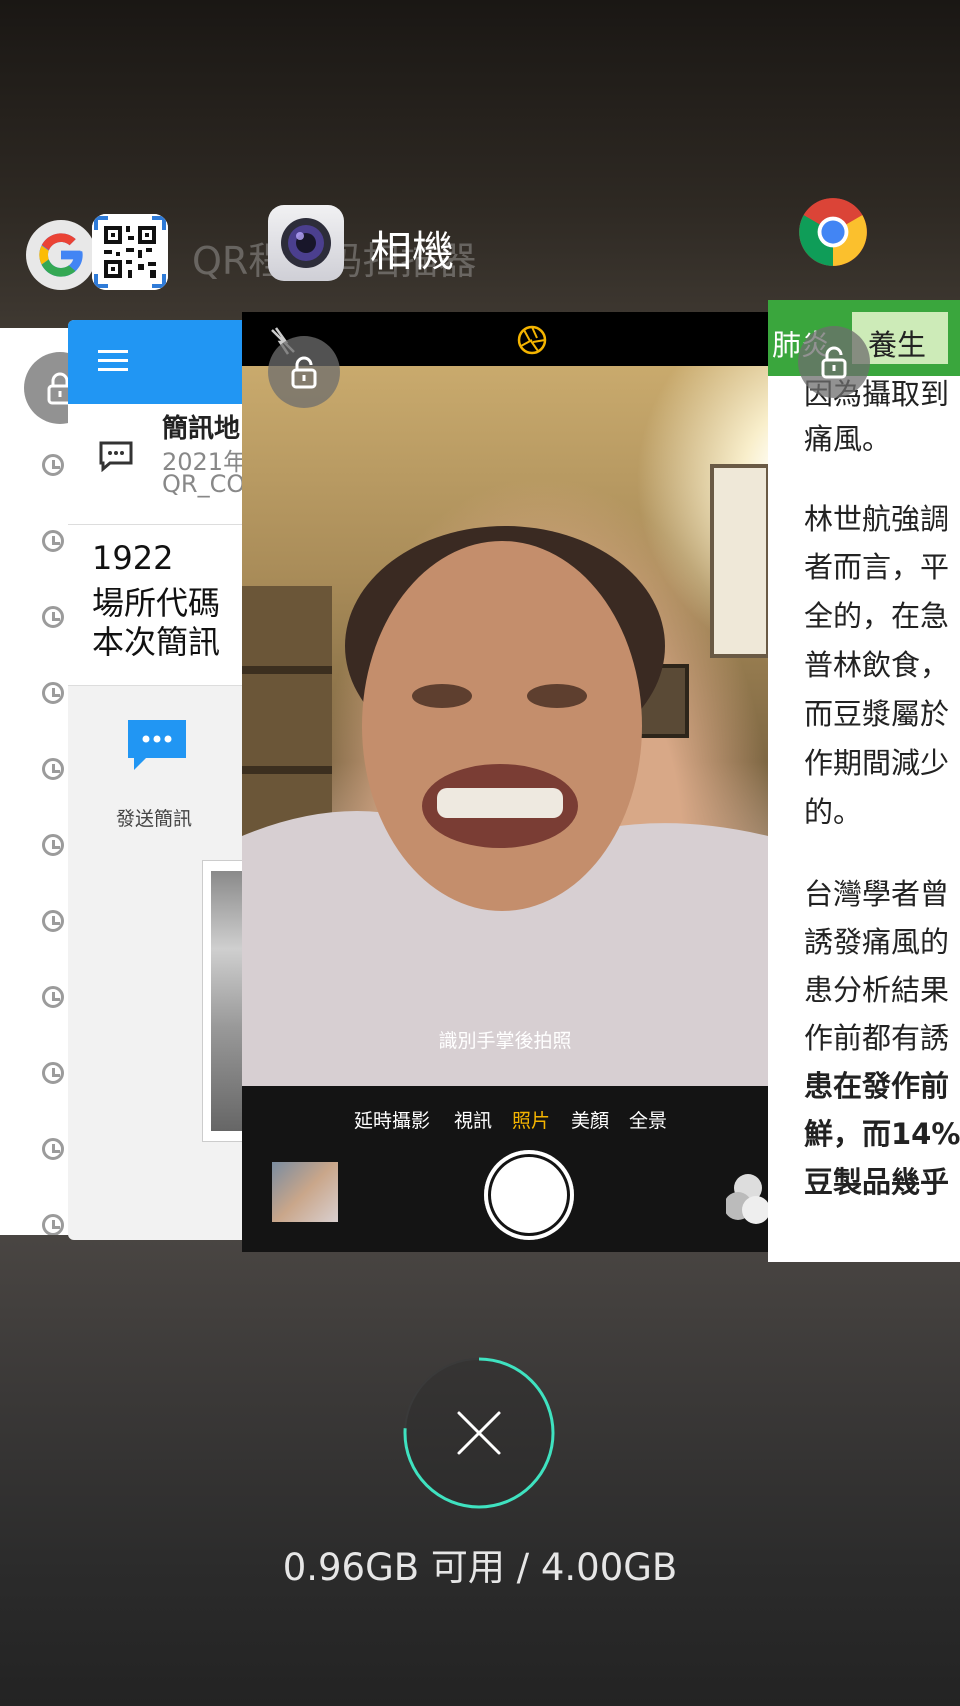 The image size is (960, 1706). What do you see at coordinates (877, 665) in the screenshot?
I see `article-line: 普林飲食，` at bounding box center [877, 665].